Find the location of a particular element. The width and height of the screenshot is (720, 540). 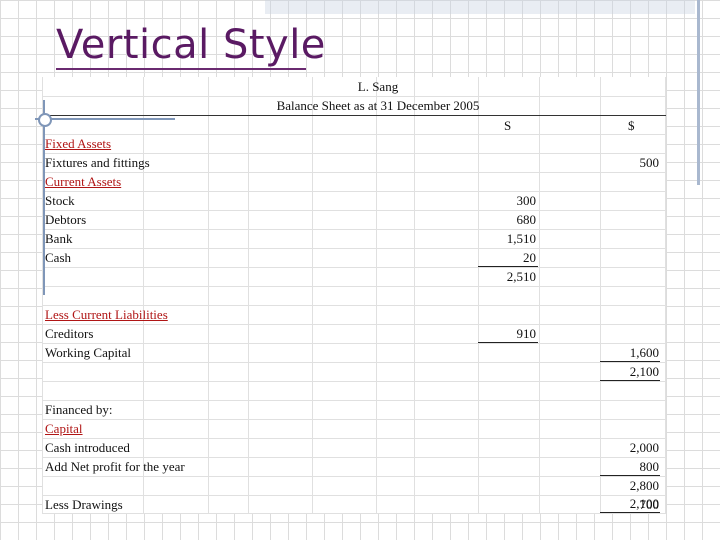

table-row: Balance Sheet as at 31 December 2005 is located at coordinates (354, 106).